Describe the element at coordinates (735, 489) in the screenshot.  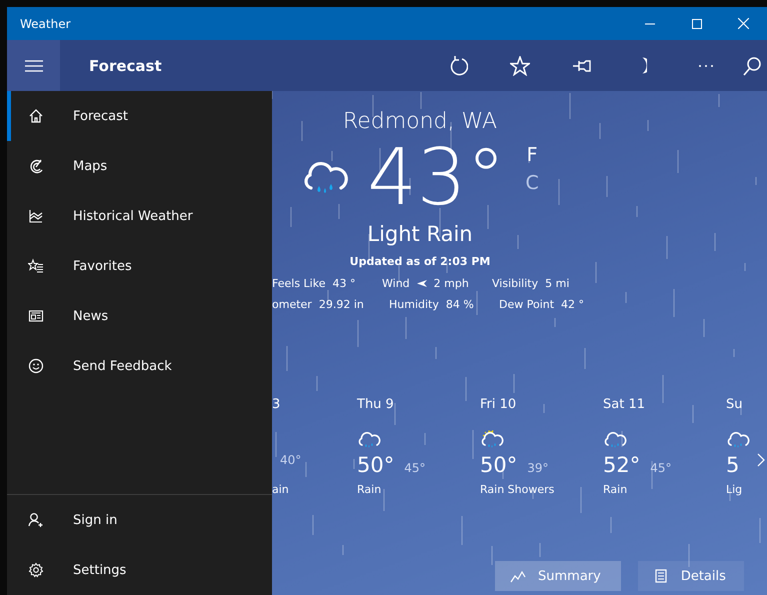
I see `day-condition: Lig` at that location.